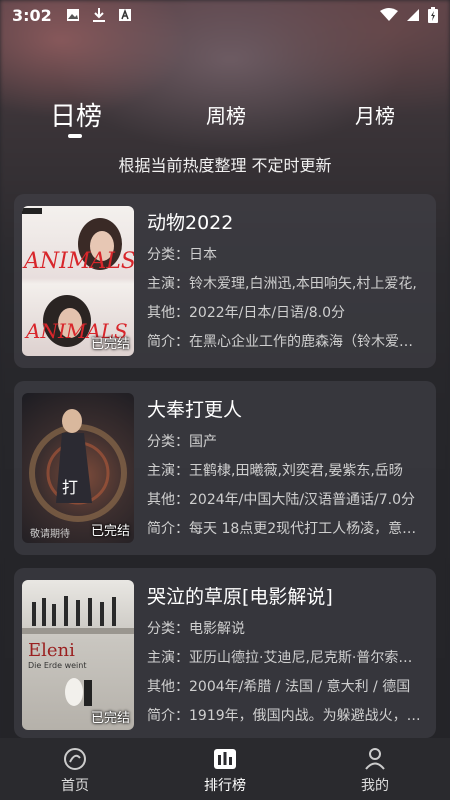 The height and width of the screenshot is (800, 450). Describe the element at coordinates (195, 410) in the screenshot. I see `item-title: 大奉打更人` at that location.